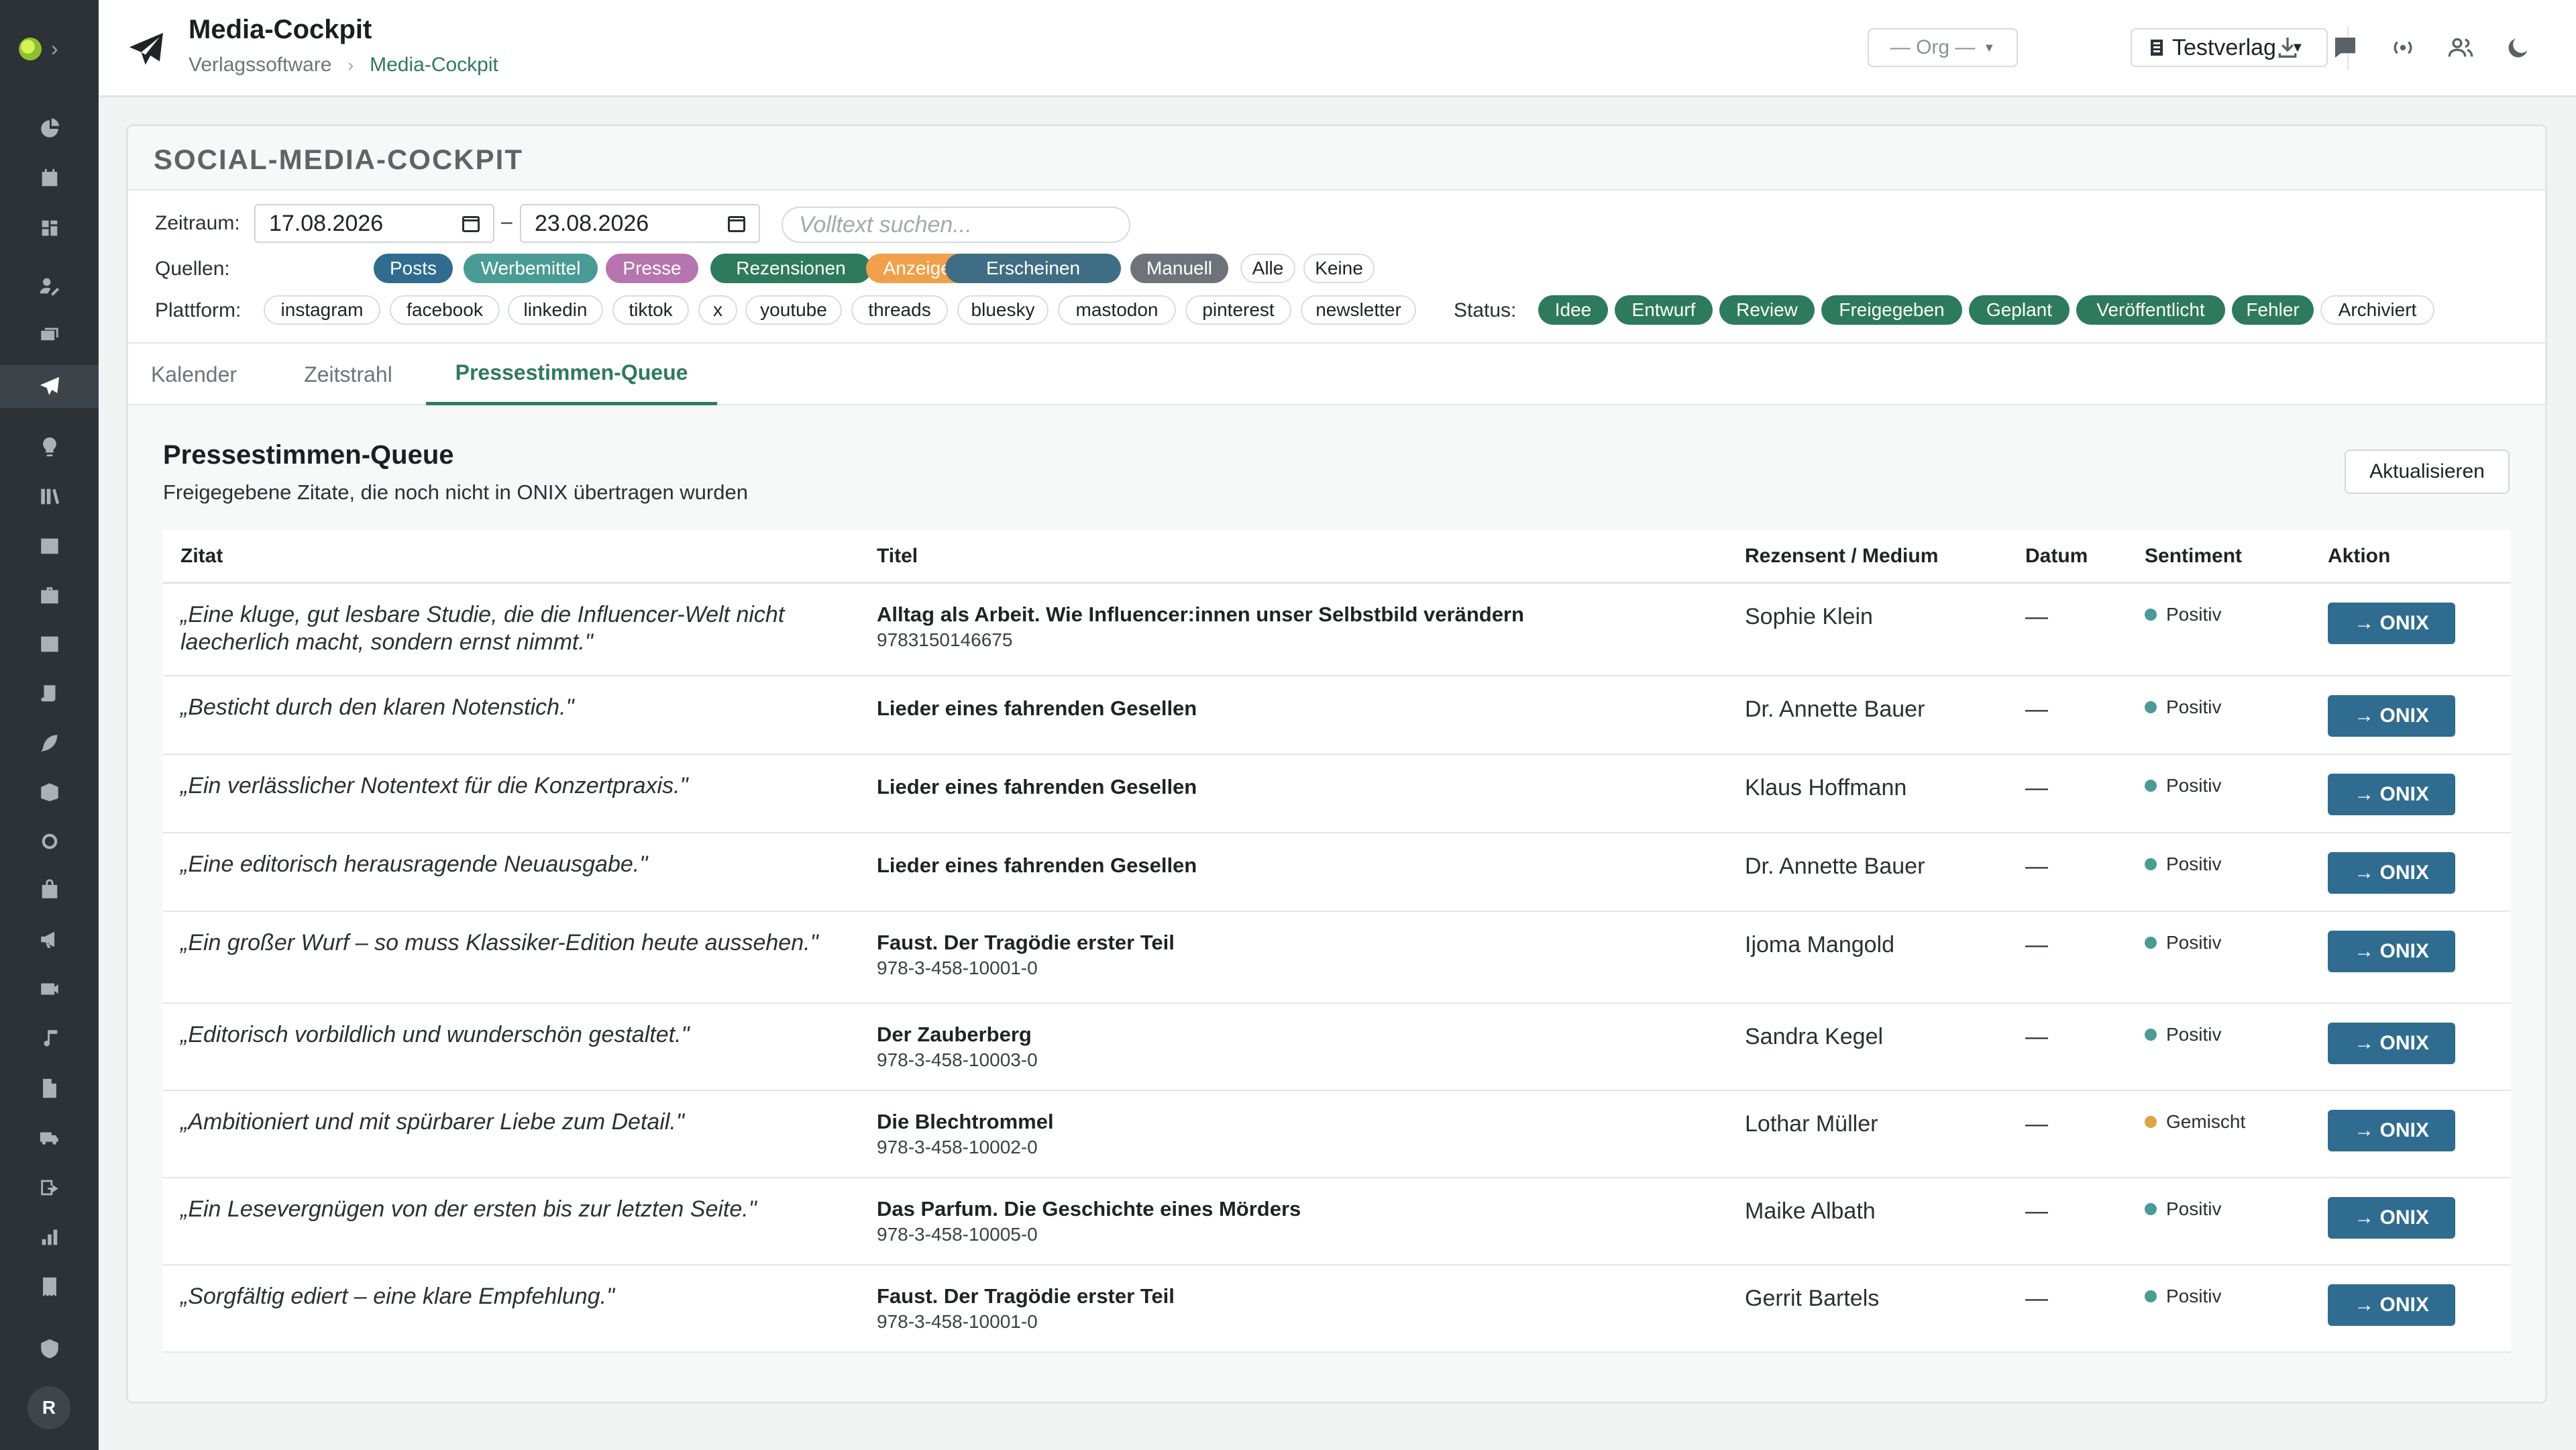  Describe the element at coordinates (1891, 310) in the screenshot. I see `status-chip-freigegeben: Freigegeben` at that location.